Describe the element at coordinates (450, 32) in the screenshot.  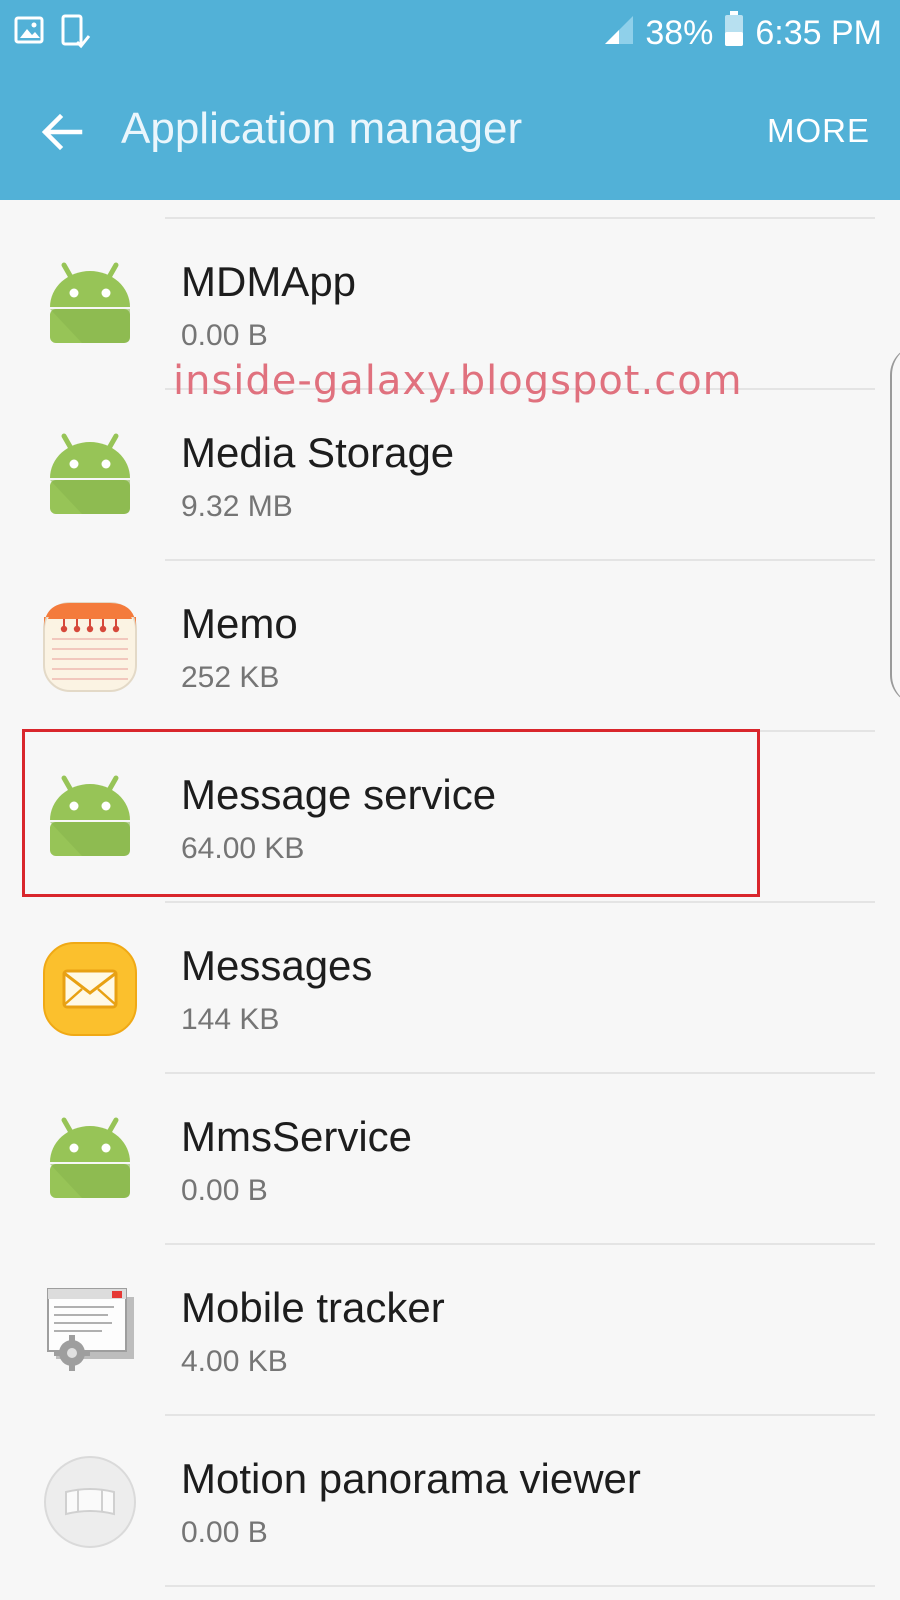
I see `status-bar: 38% 6:35 PM` at that location.